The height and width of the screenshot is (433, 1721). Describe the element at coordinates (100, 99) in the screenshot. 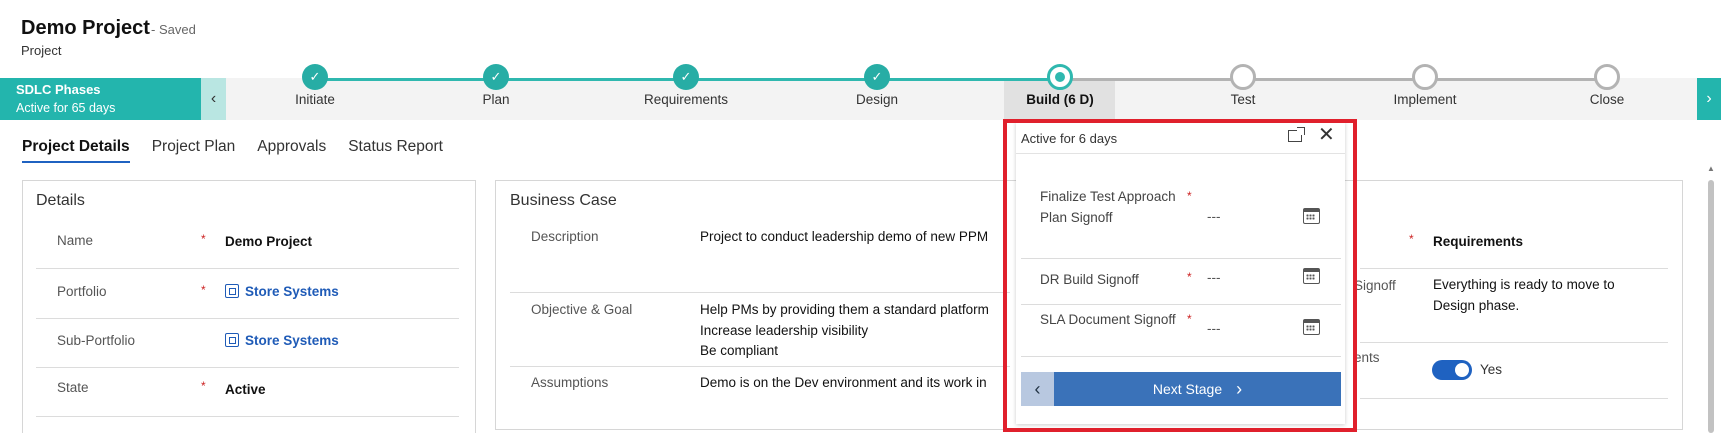

I see `process-phase-box: SDLC Phases Active for 65 days` at that location.